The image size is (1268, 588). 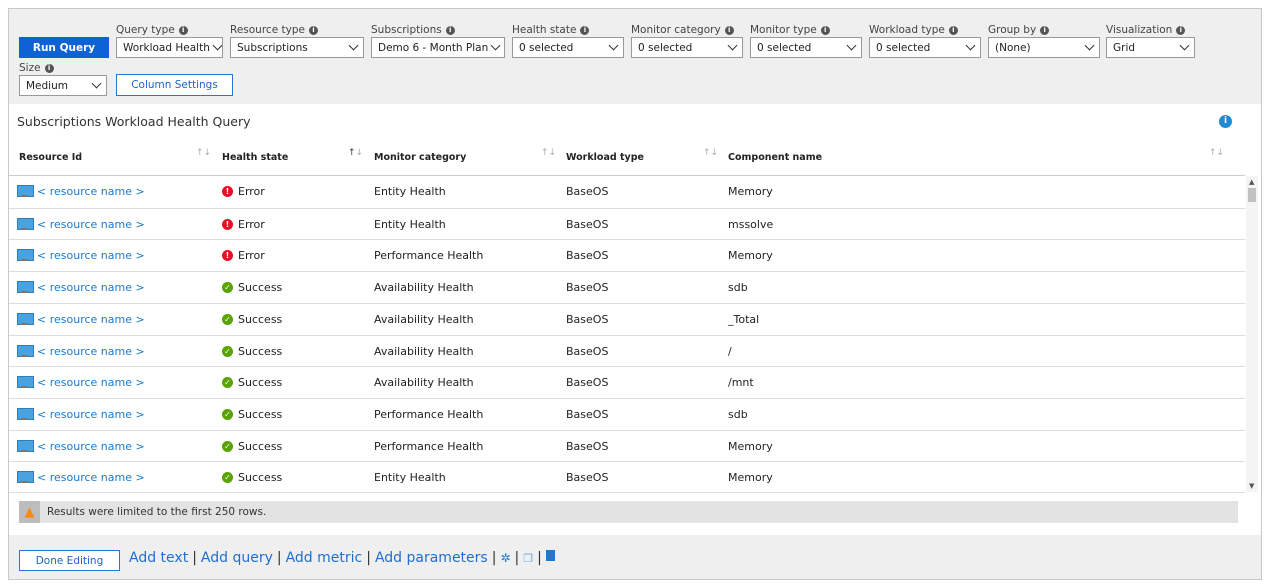 What do you see at coordinates (158, 558) in the screenshot?
I see `add-text-link: Add text` at bounding box center [158, 558].